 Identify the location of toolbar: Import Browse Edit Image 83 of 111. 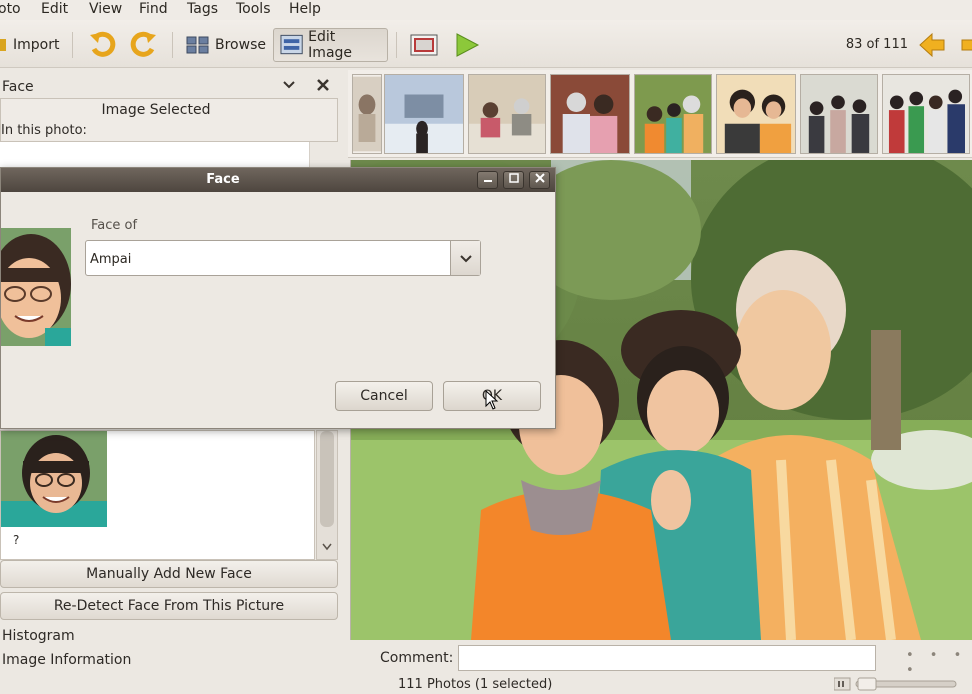
(486, 44).